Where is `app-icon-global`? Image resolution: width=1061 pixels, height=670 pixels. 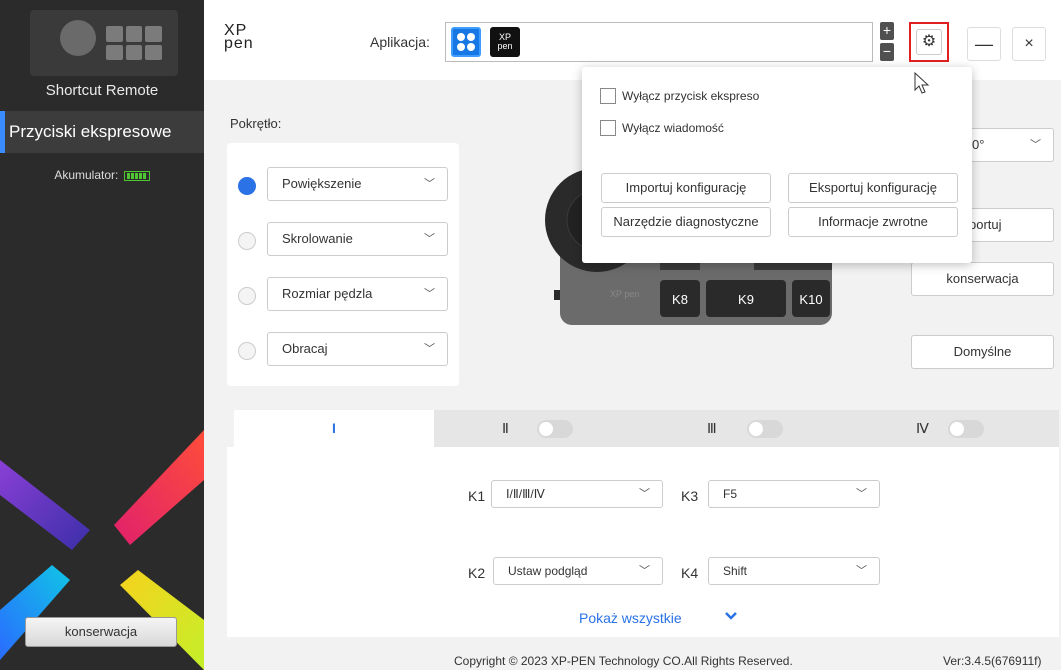 app-icon-global is located at coordinates (466, 42).